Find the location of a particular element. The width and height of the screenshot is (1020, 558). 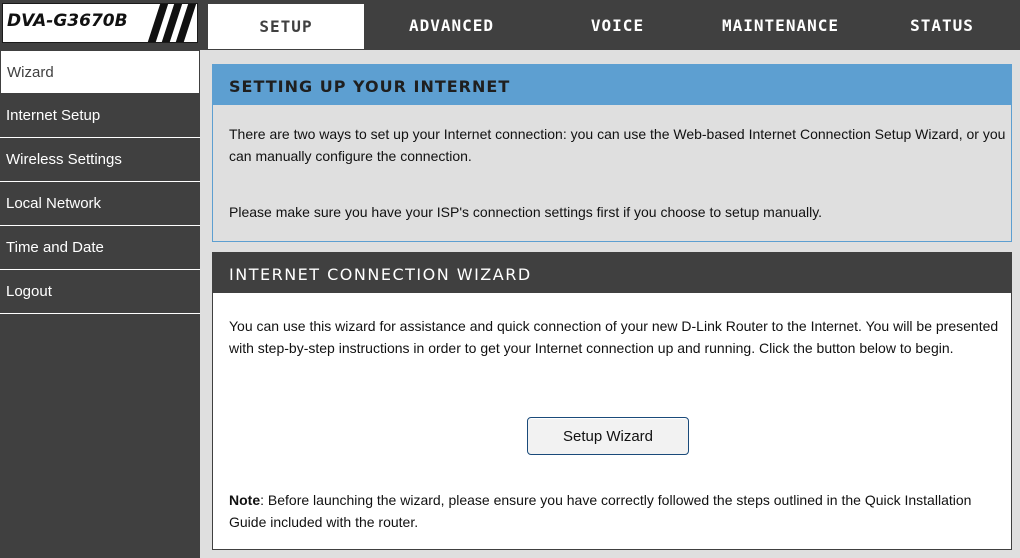

tab-label: SETUP is located at coordinates (286, 26).